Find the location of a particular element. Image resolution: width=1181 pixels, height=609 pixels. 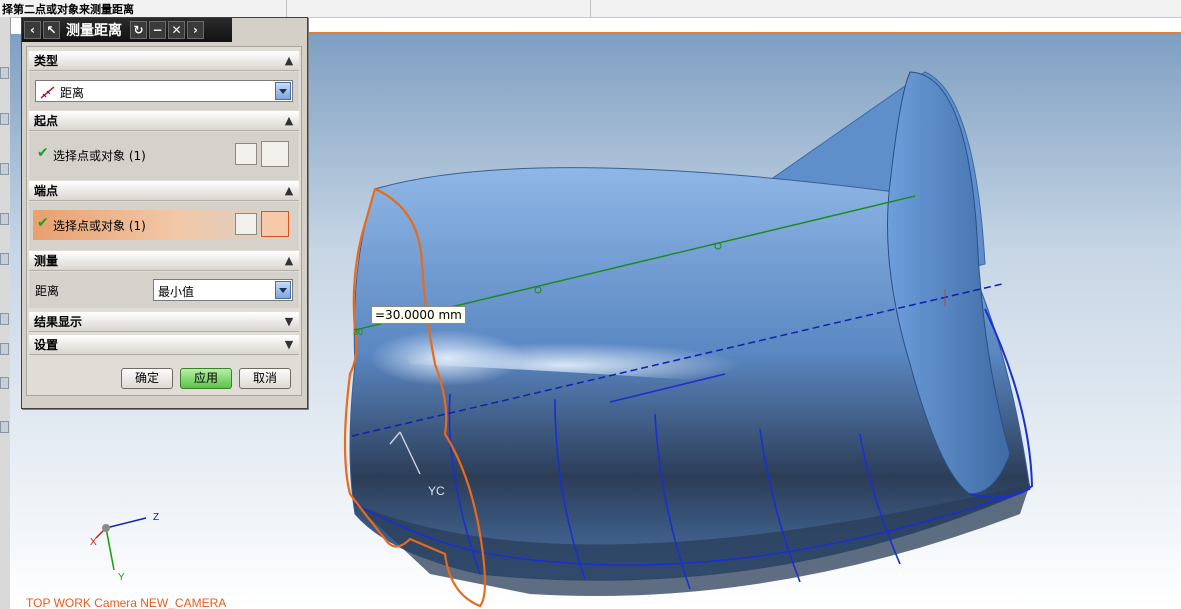

dialog-titlebar: ‹ ↖ 测量距离 ↻ − ✕ › is located at coordinates (127, 30).